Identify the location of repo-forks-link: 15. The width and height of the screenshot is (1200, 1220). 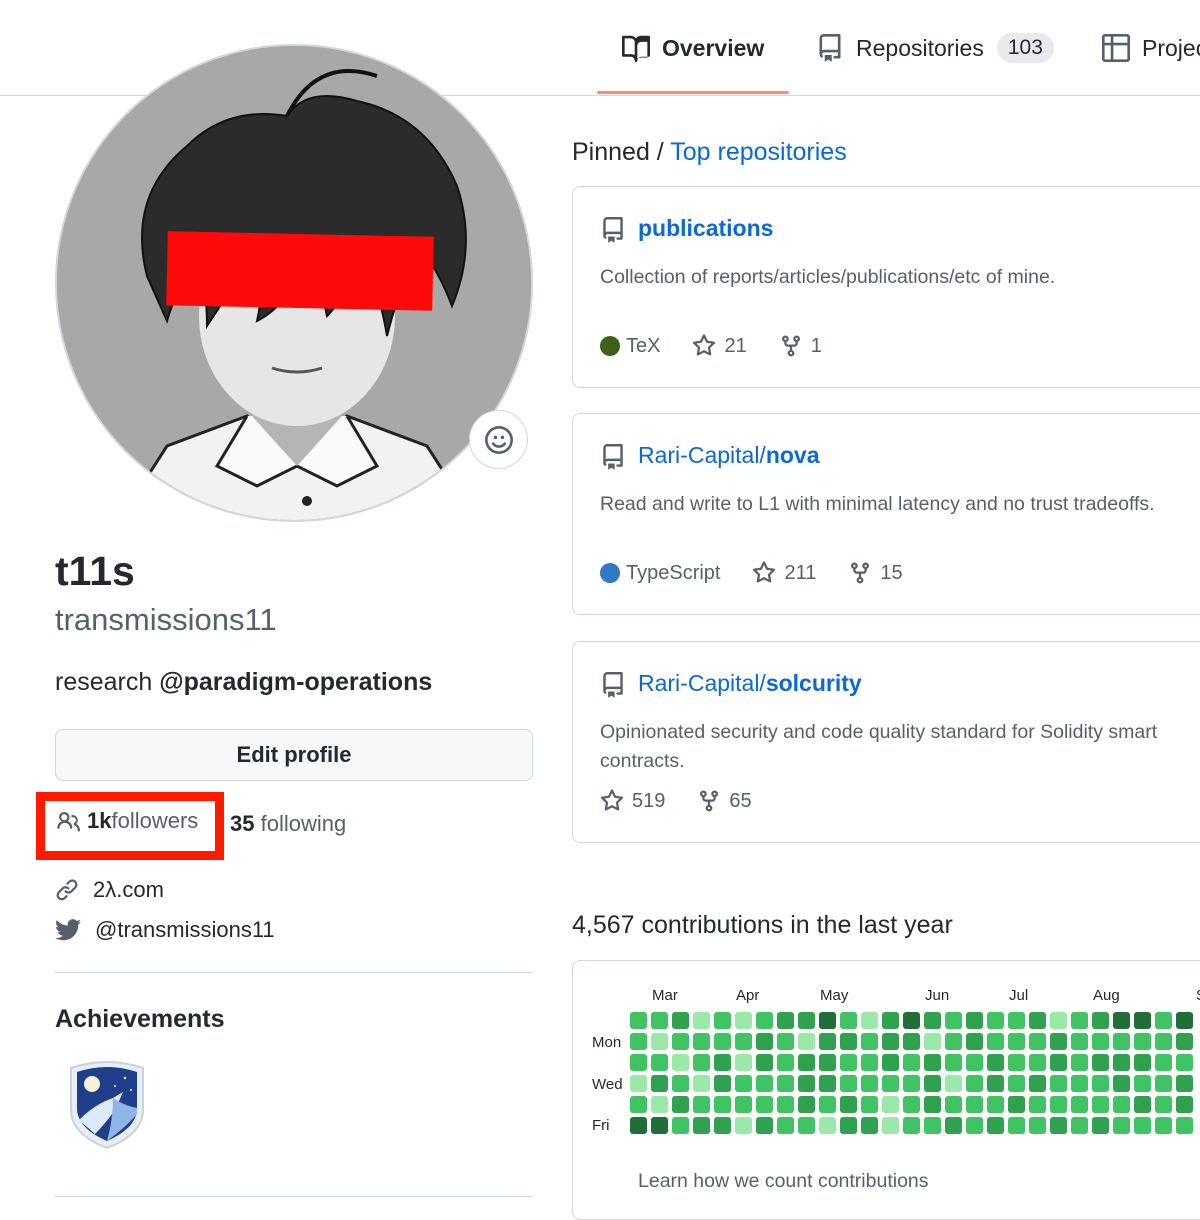
(875, 573).